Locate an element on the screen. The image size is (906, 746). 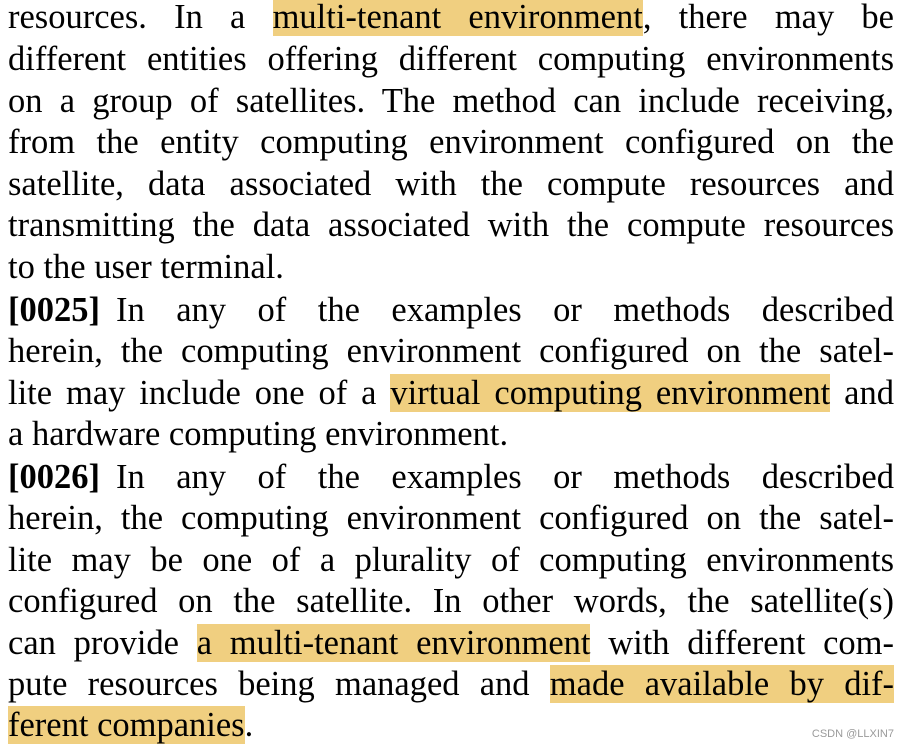
text-line: ferent companies. is located at coordinates (451, 725).